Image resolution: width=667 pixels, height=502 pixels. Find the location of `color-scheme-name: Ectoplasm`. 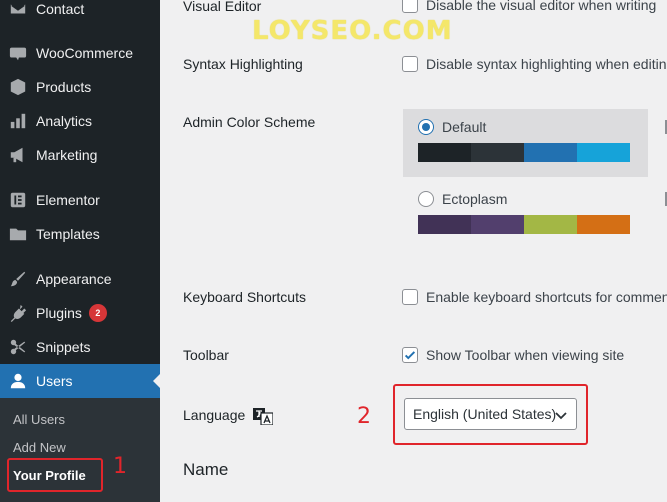

color-scheme-name: Ectoplasm is located at coordinates (475, 199).